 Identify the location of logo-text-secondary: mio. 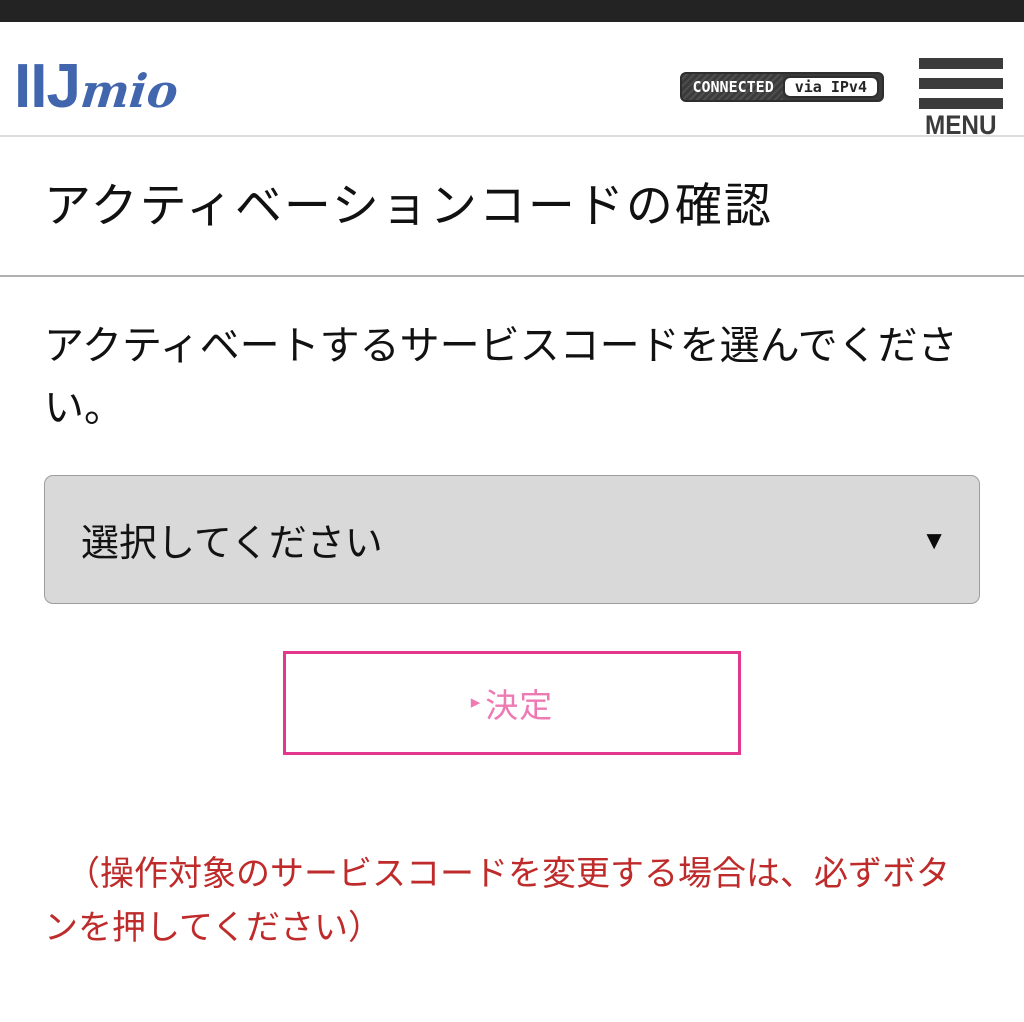
(129, 91).